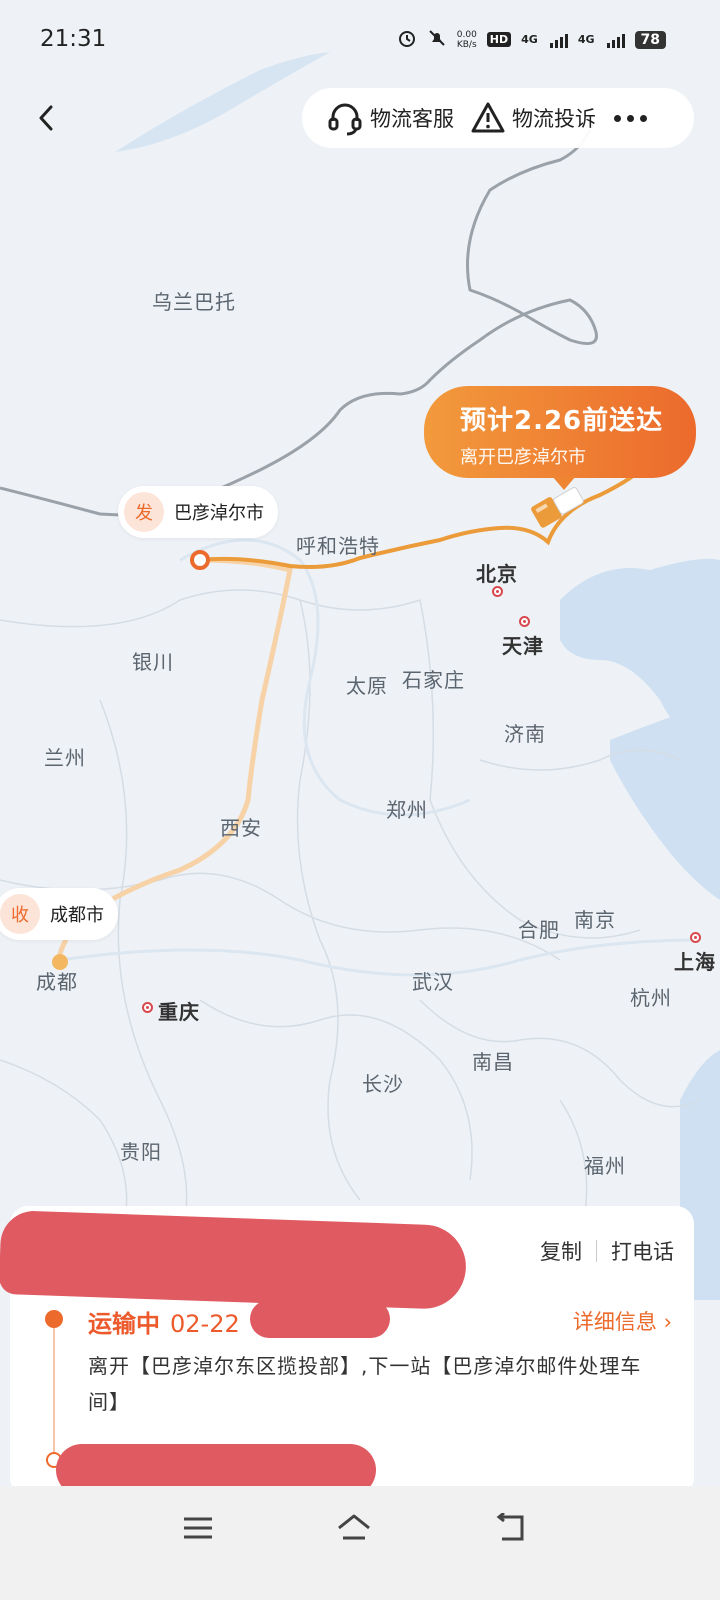  Describe the element at coordinates (407, 39) in the screenshot. I see `alarm-icon` at that location.